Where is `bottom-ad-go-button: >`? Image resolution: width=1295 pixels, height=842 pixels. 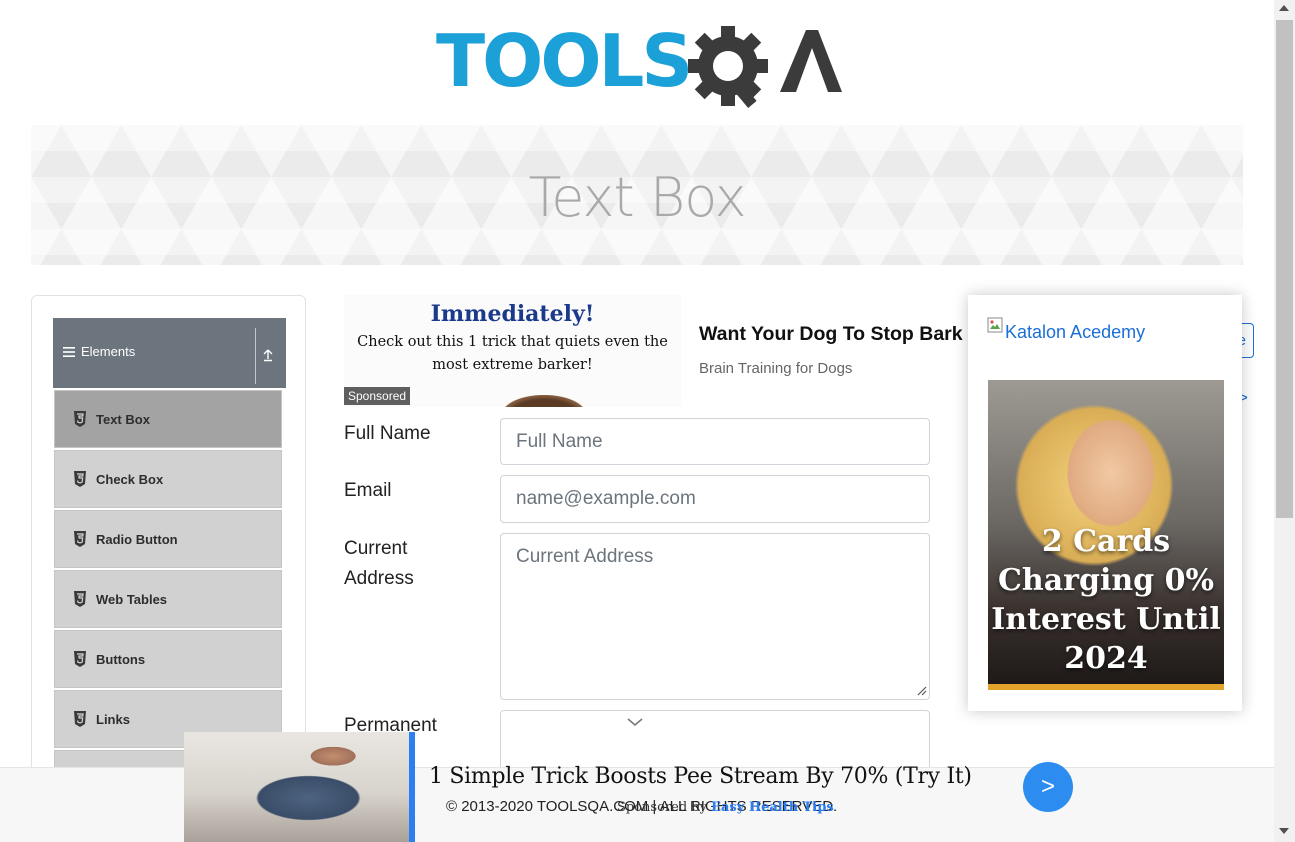
bottom-ad-go-button: > is located at coordinates (1048, 787).